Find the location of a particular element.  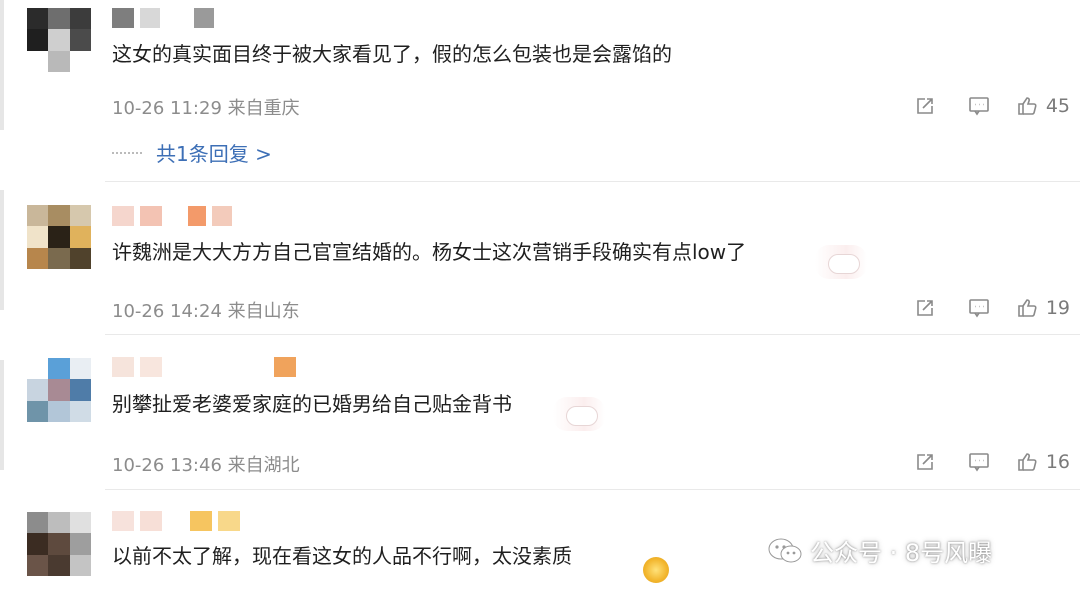

watermark: 公众号 · 8号风曝 is located at coordinates (880, 550).